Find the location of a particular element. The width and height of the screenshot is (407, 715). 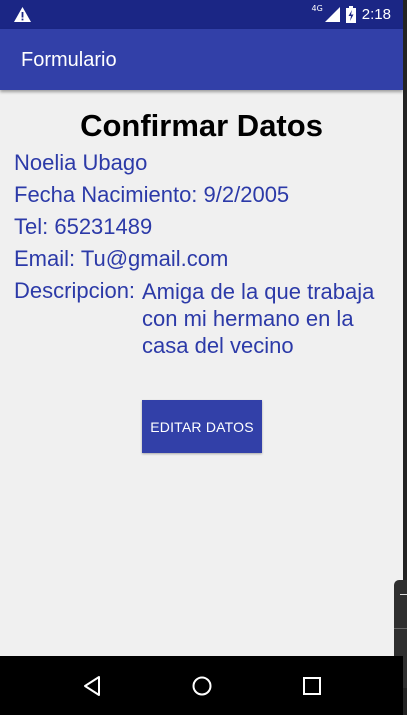

recents-button is located at coordinates (312, 686).